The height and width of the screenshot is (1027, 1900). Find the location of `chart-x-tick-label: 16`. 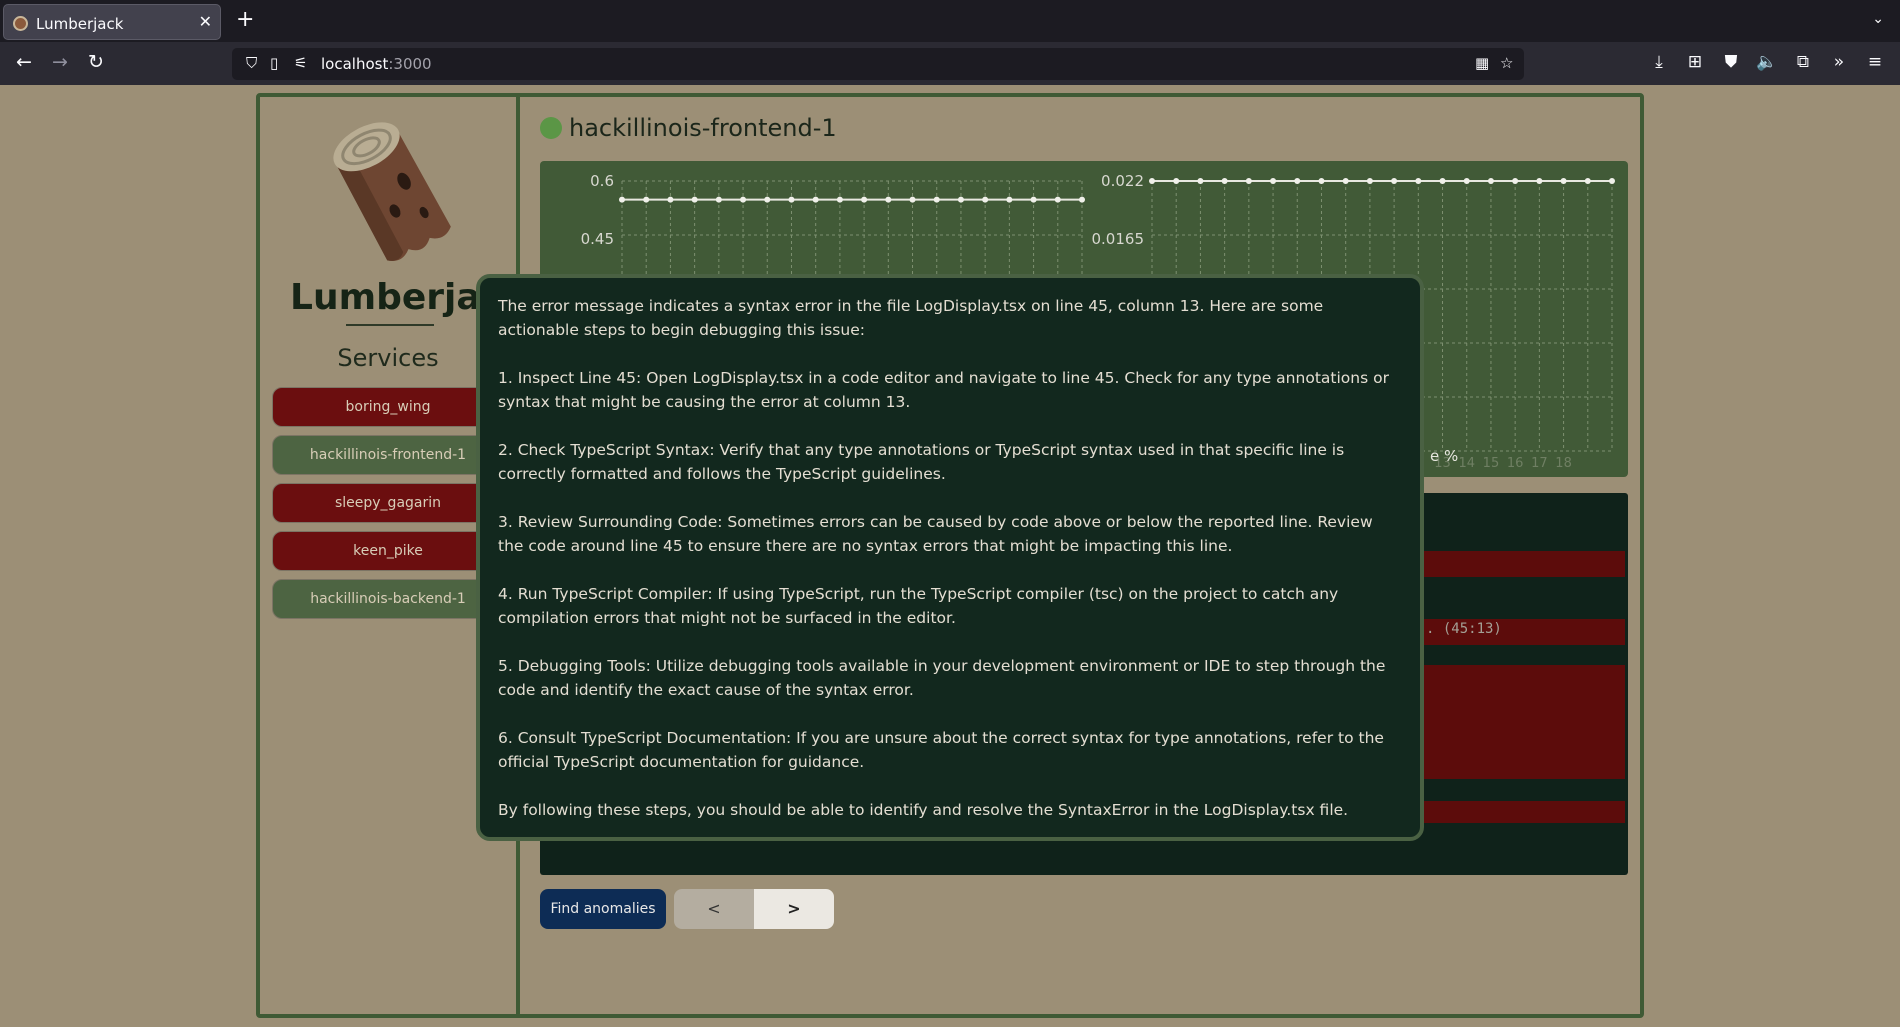

chart-x-tick-label: 16 is located at coordinates (1515, 463).